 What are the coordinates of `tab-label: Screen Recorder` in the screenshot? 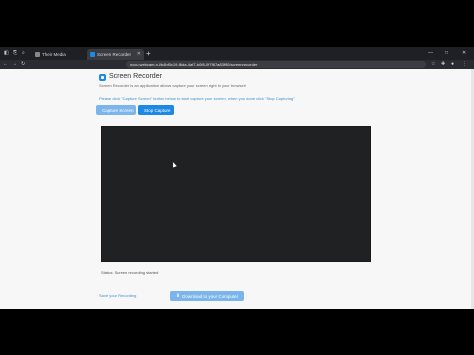 It's located at (114, 54).